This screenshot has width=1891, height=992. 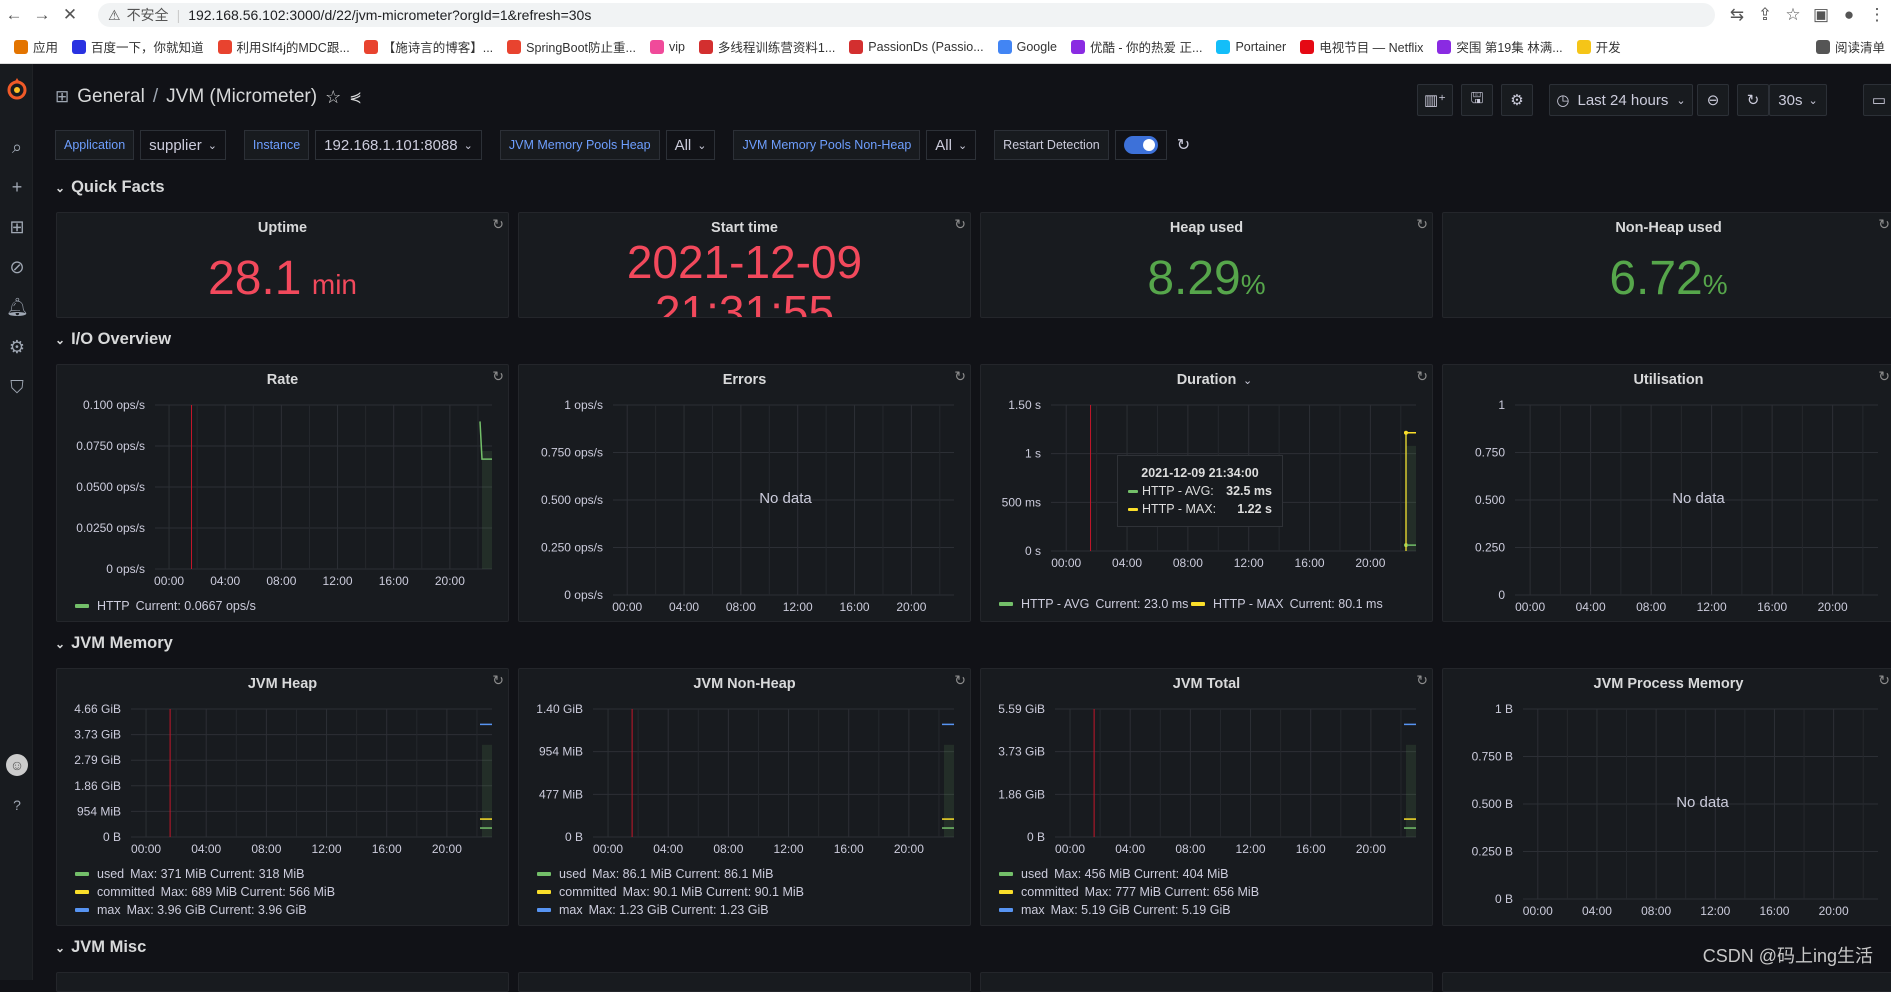 I want to click on bookmark-item: 开发, so click(x=1599, y=46).